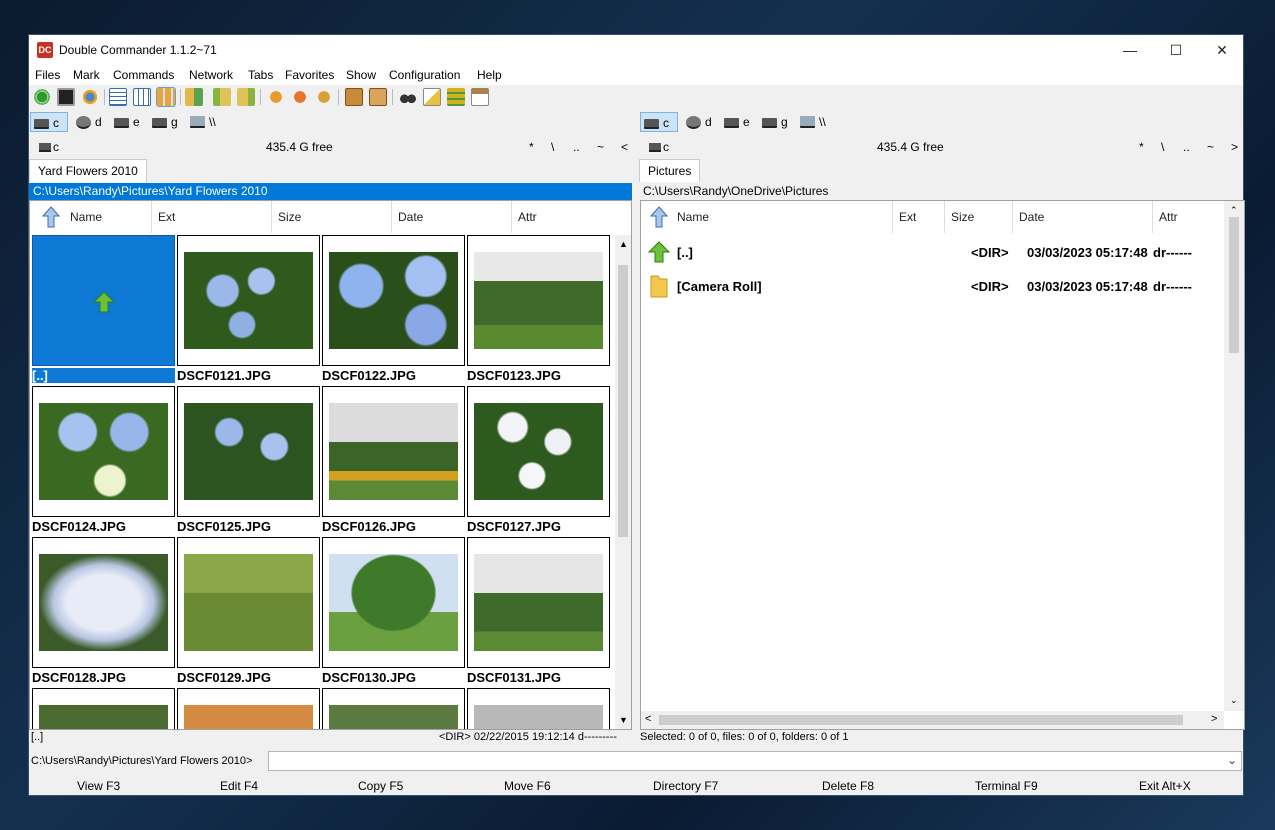  I want to click on delete-f8-button: Delete F8, so click(848, 786).